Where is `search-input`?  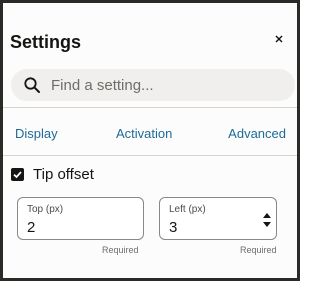 search-input is located at coordinates (161, 85).